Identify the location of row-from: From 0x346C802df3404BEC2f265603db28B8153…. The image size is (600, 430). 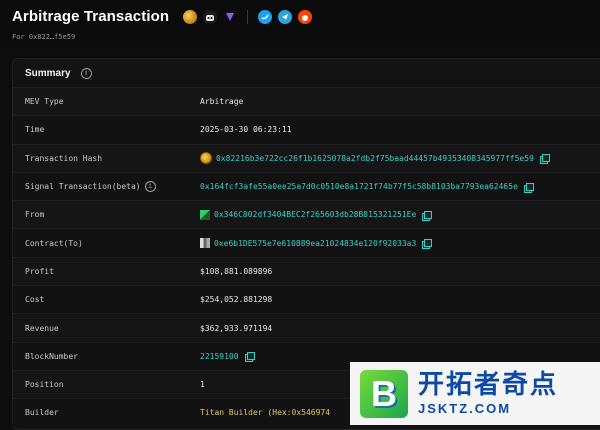
(306, 214).